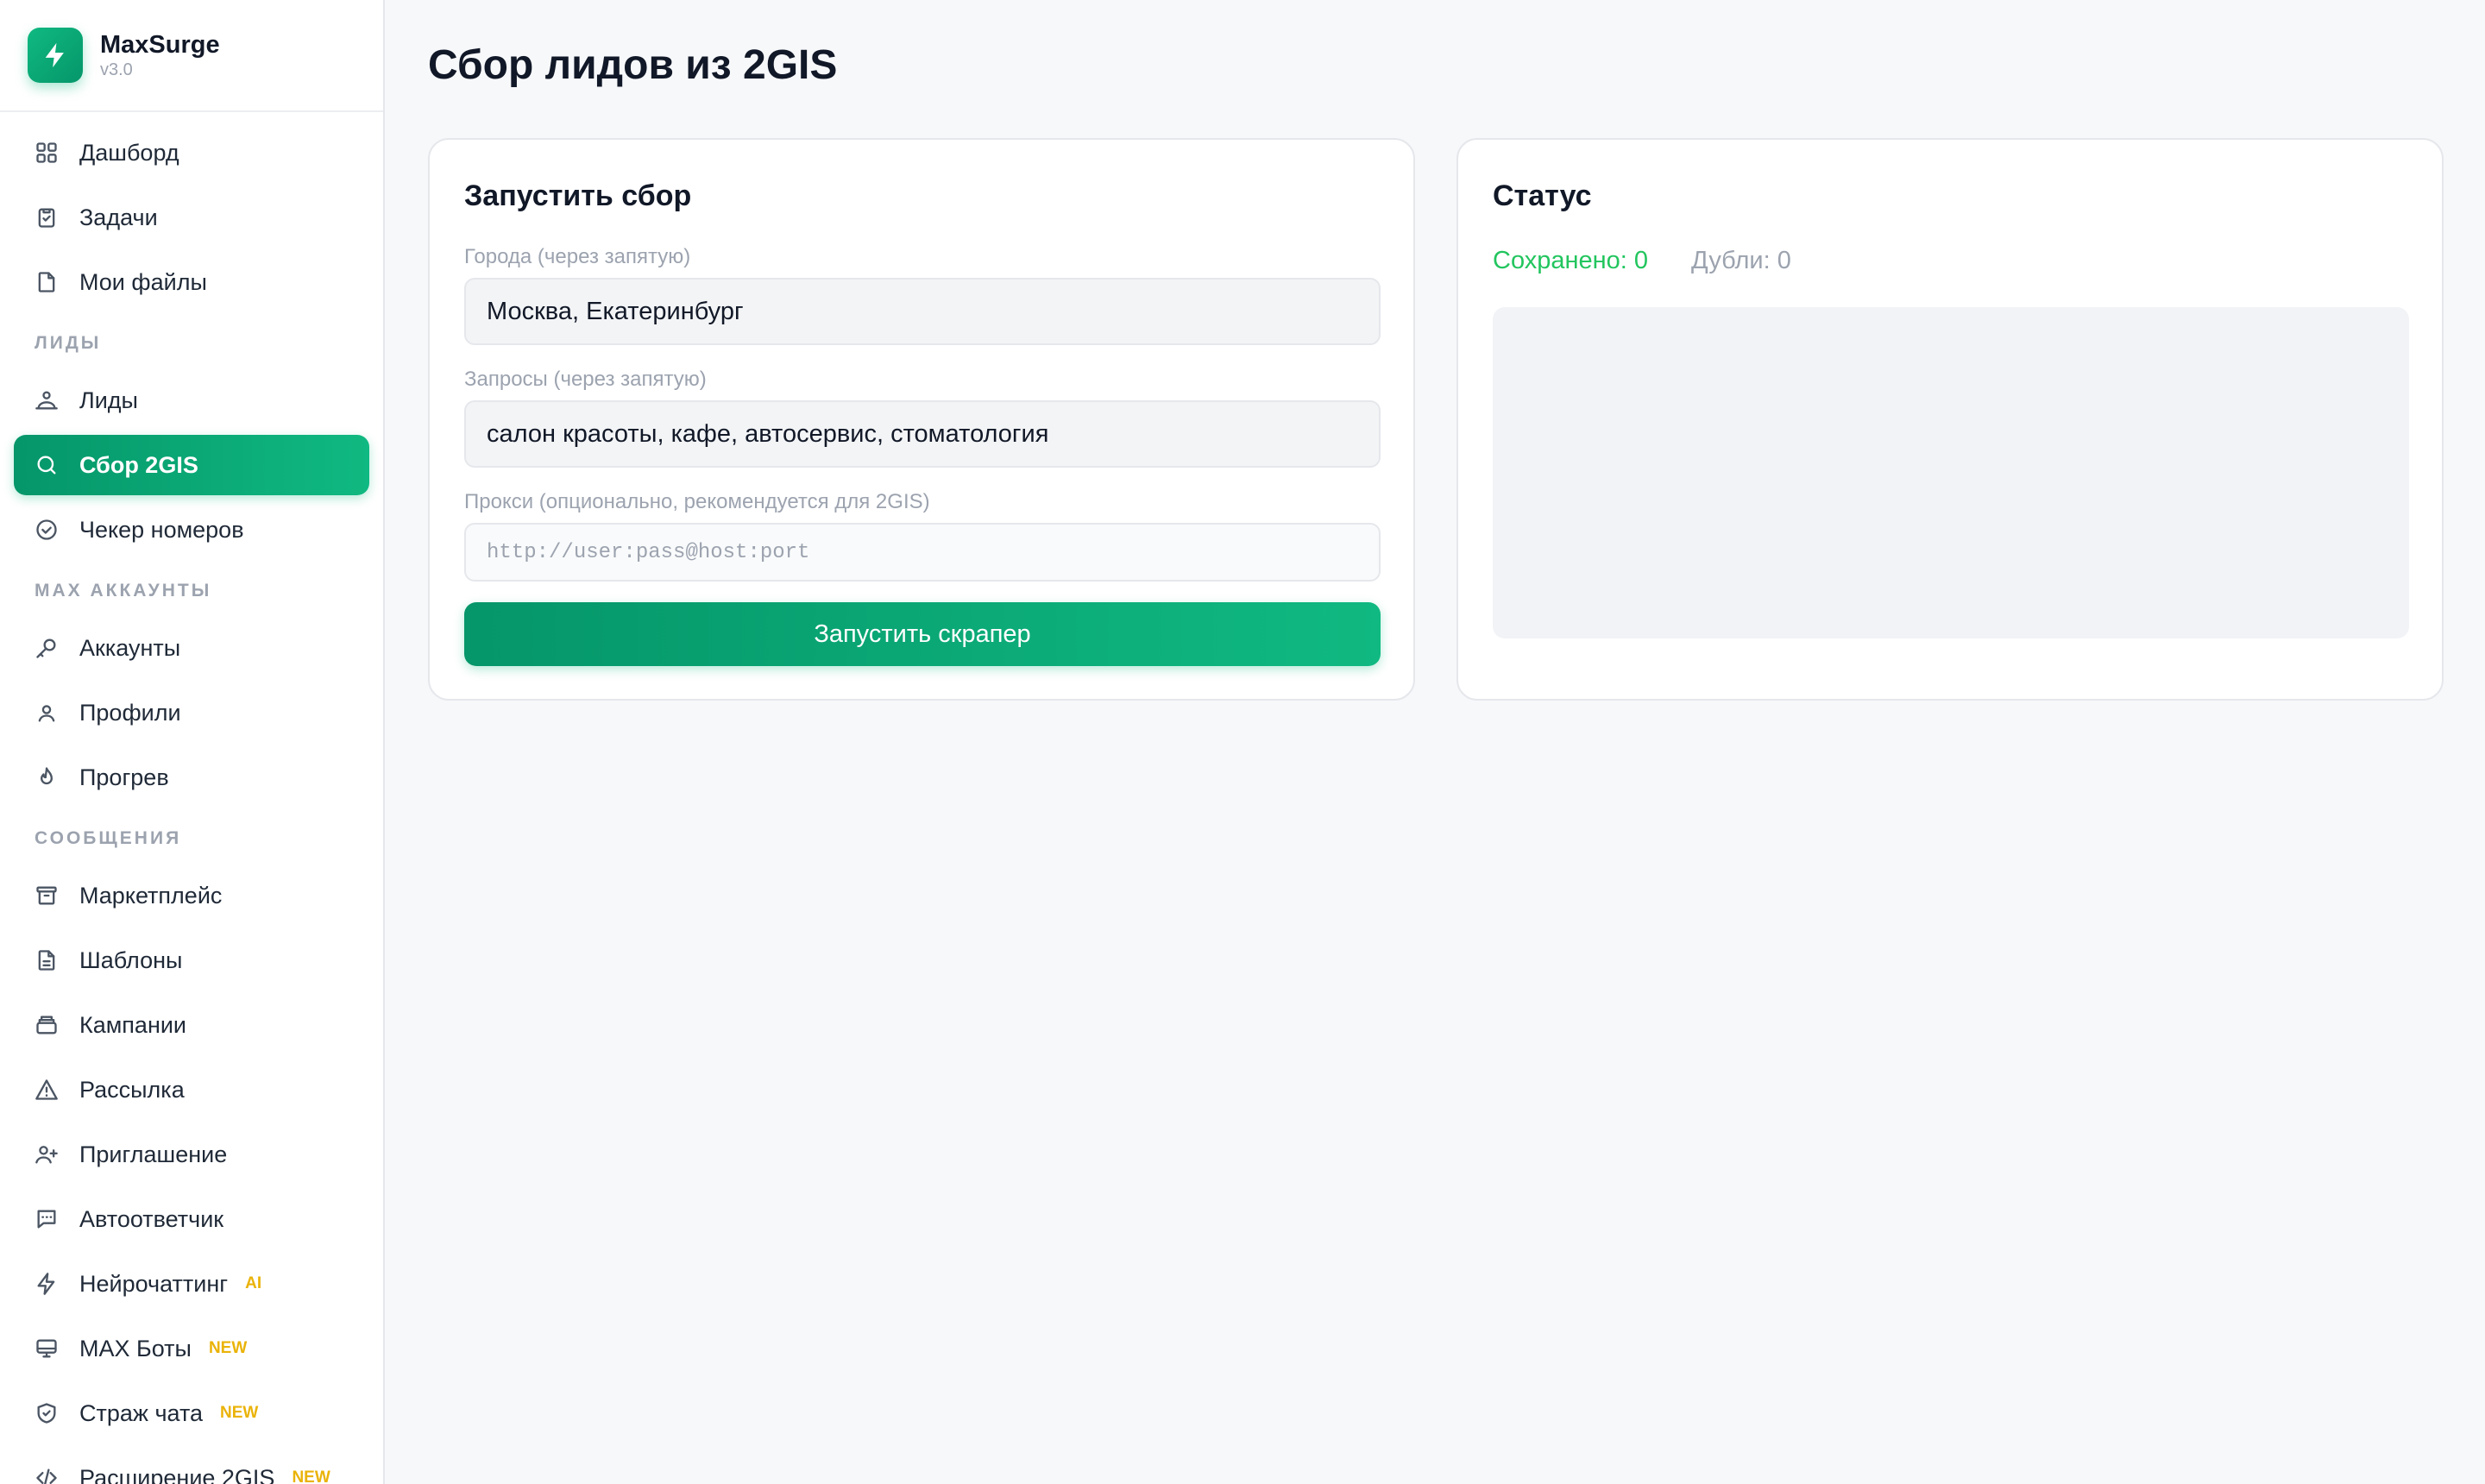 The height and width of the screenshot is (1484, 2485). I want to click on sidebar-item-label: Рассылка, so click(132, 1089).